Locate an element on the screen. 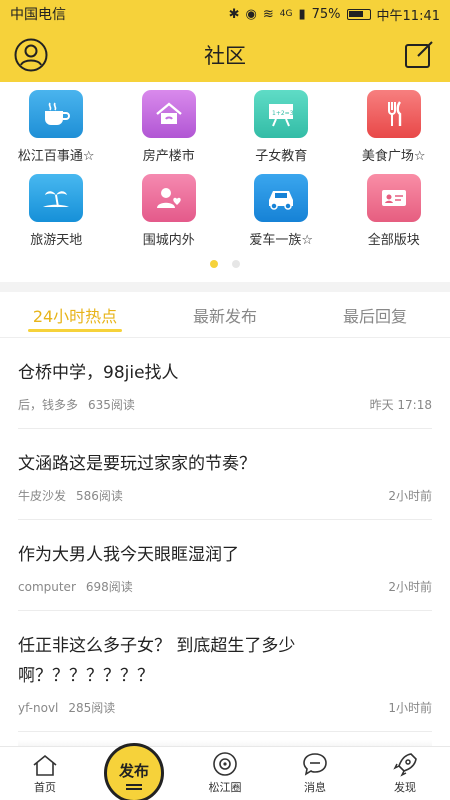 This screenshot has height=800, width=450. section-divider is located at coordinates (225, 287).